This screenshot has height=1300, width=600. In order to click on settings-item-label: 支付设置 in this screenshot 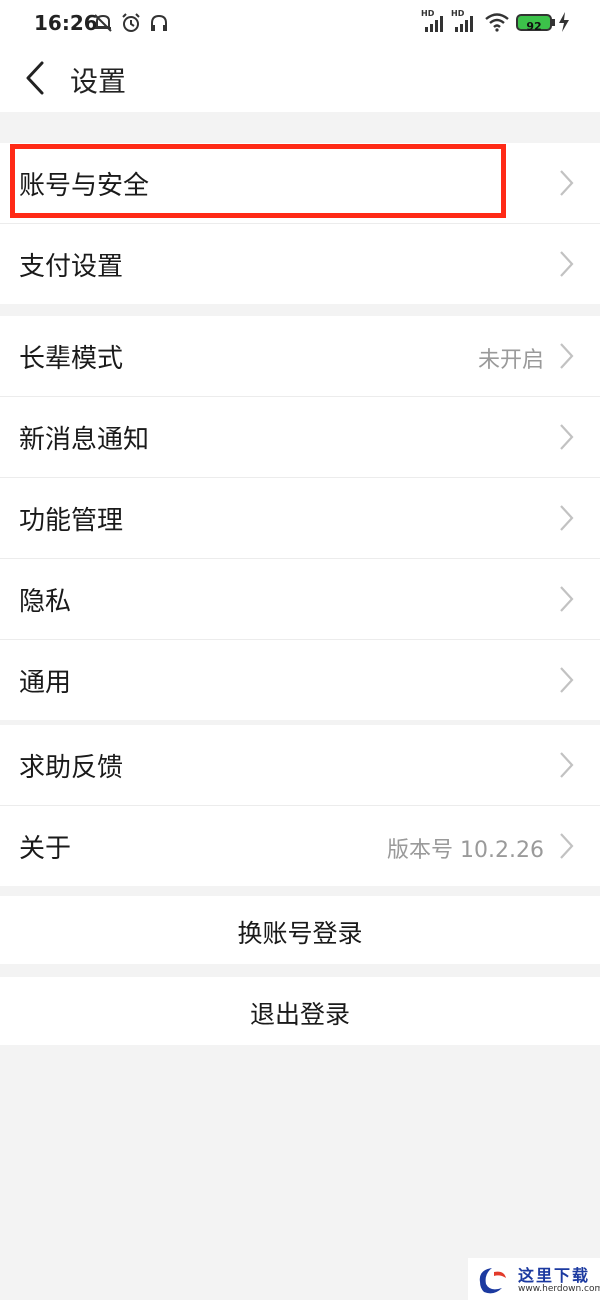, I will do `click(71, 267)`.